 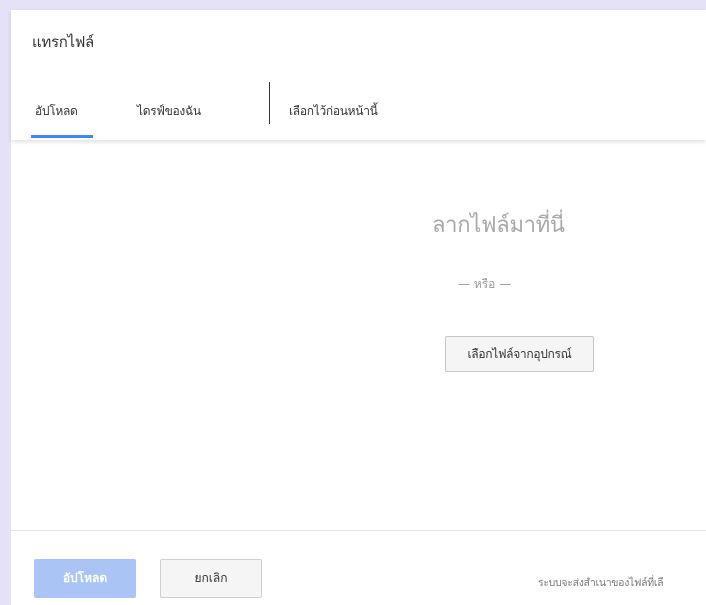 What do you see at coordinates (601, 583) in the screenshot?
I see `copy-notice-text: ระบบจะส่งสำเนาของไฟล์ที่เลื` at bounding box center [601, 583].